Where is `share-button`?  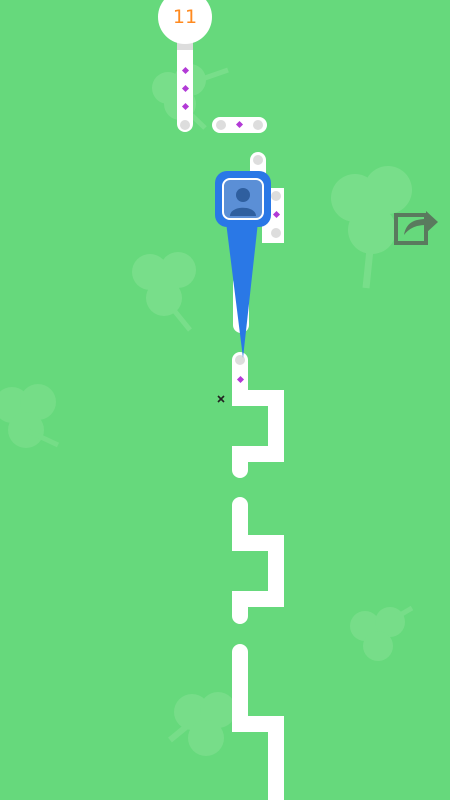 share-button is located at coordinates (416, 225).